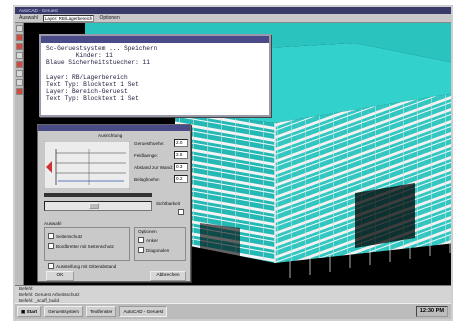 Image resolution: width=464 pixels, height=326 pixels. Describe the element at coordinates (181, 155) in the screenshot. I see `field2-input: 2.5` at that location.